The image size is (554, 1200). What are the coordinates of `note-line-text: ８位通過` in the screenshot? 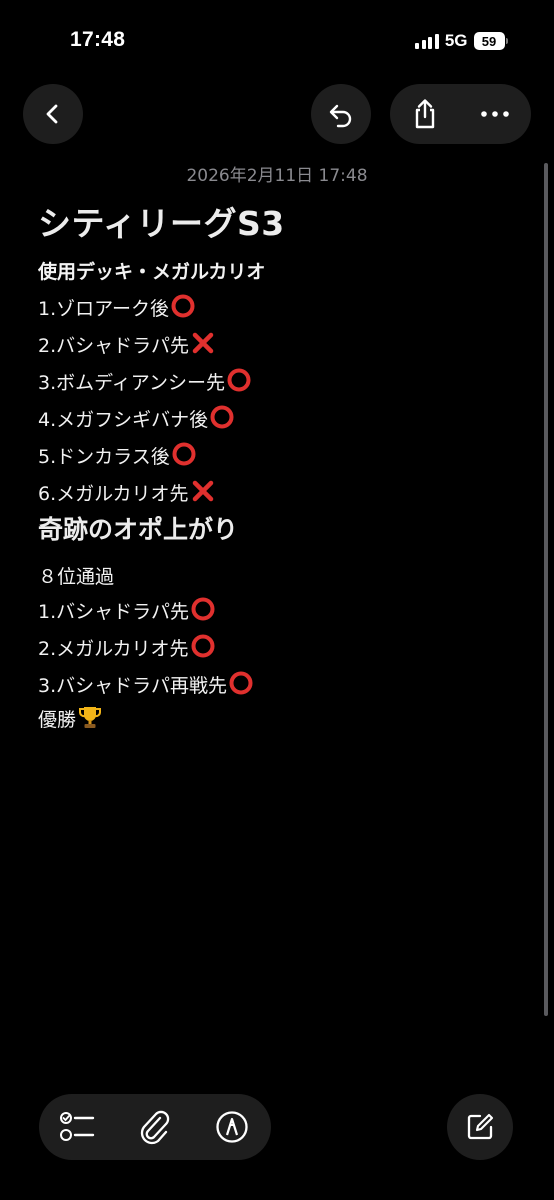 It's located at (76, 577).